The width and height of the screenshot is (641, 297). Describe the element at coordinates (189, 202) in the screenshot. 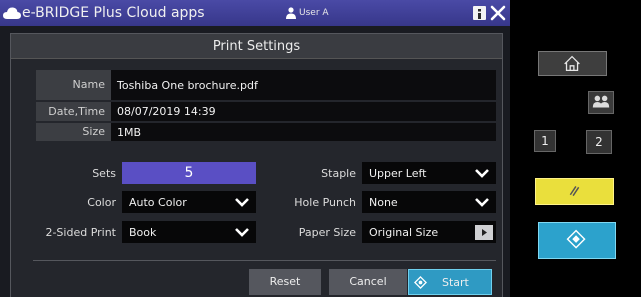

I see `color-select: Auto Color` at that location.